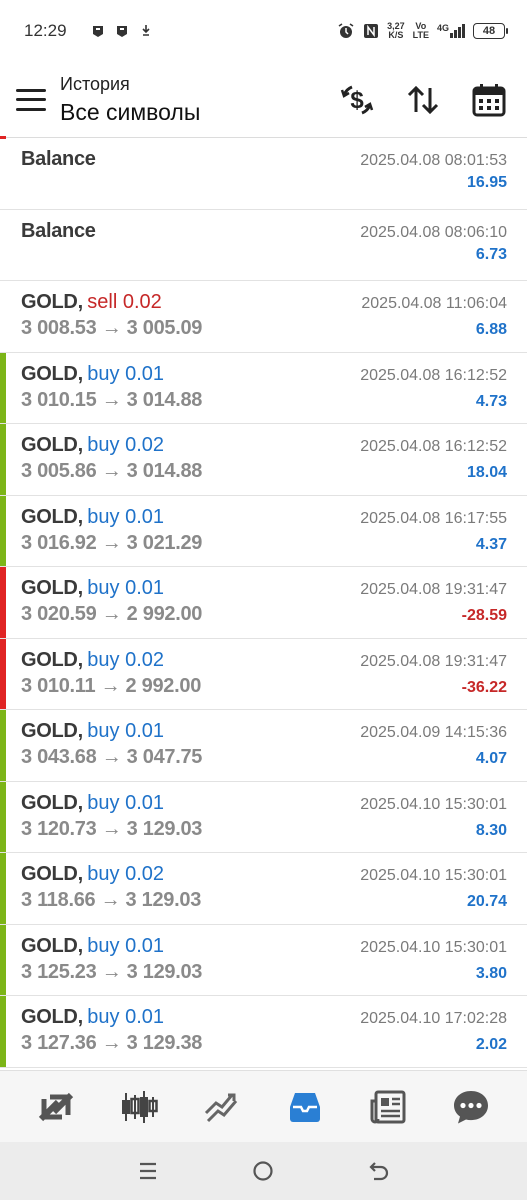 This screenshot has height=1200, width=527. I want to click on deal-profit: 16.95, so click(486, 182).